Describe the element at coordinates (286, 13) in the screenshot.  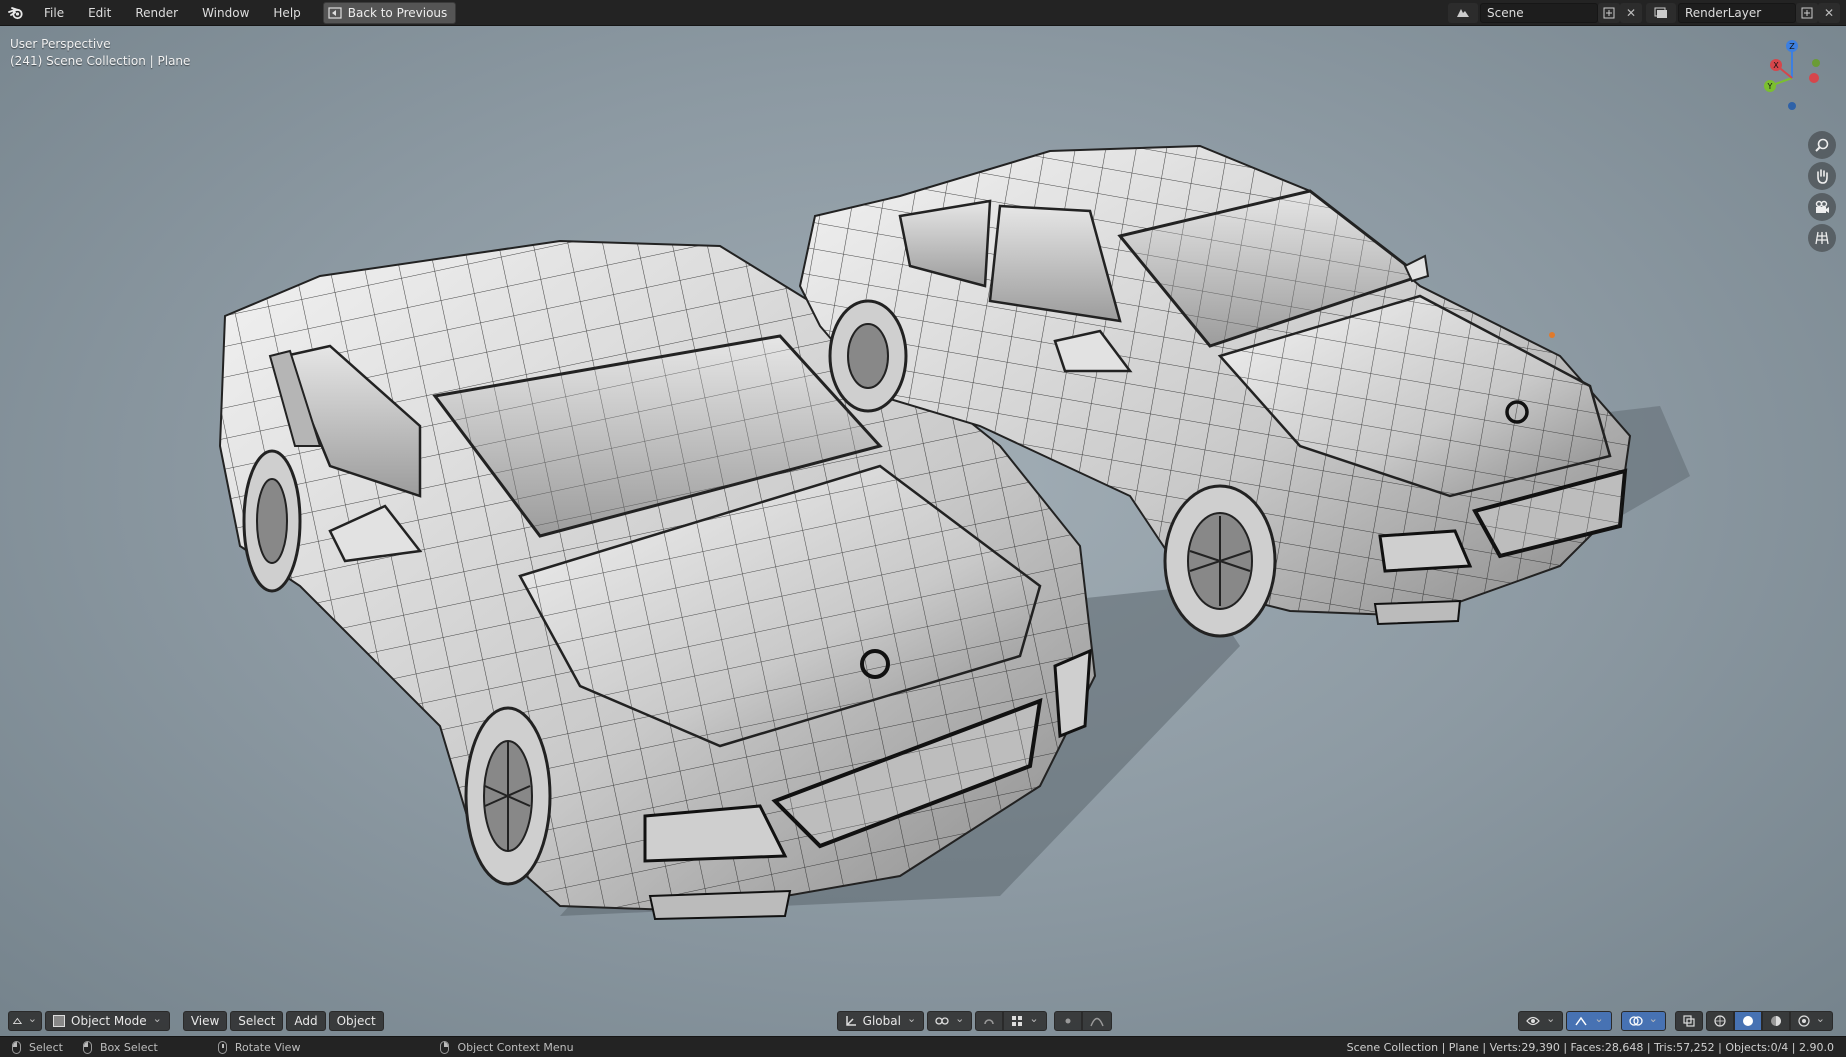
I see `menu-help: Help` at that location.